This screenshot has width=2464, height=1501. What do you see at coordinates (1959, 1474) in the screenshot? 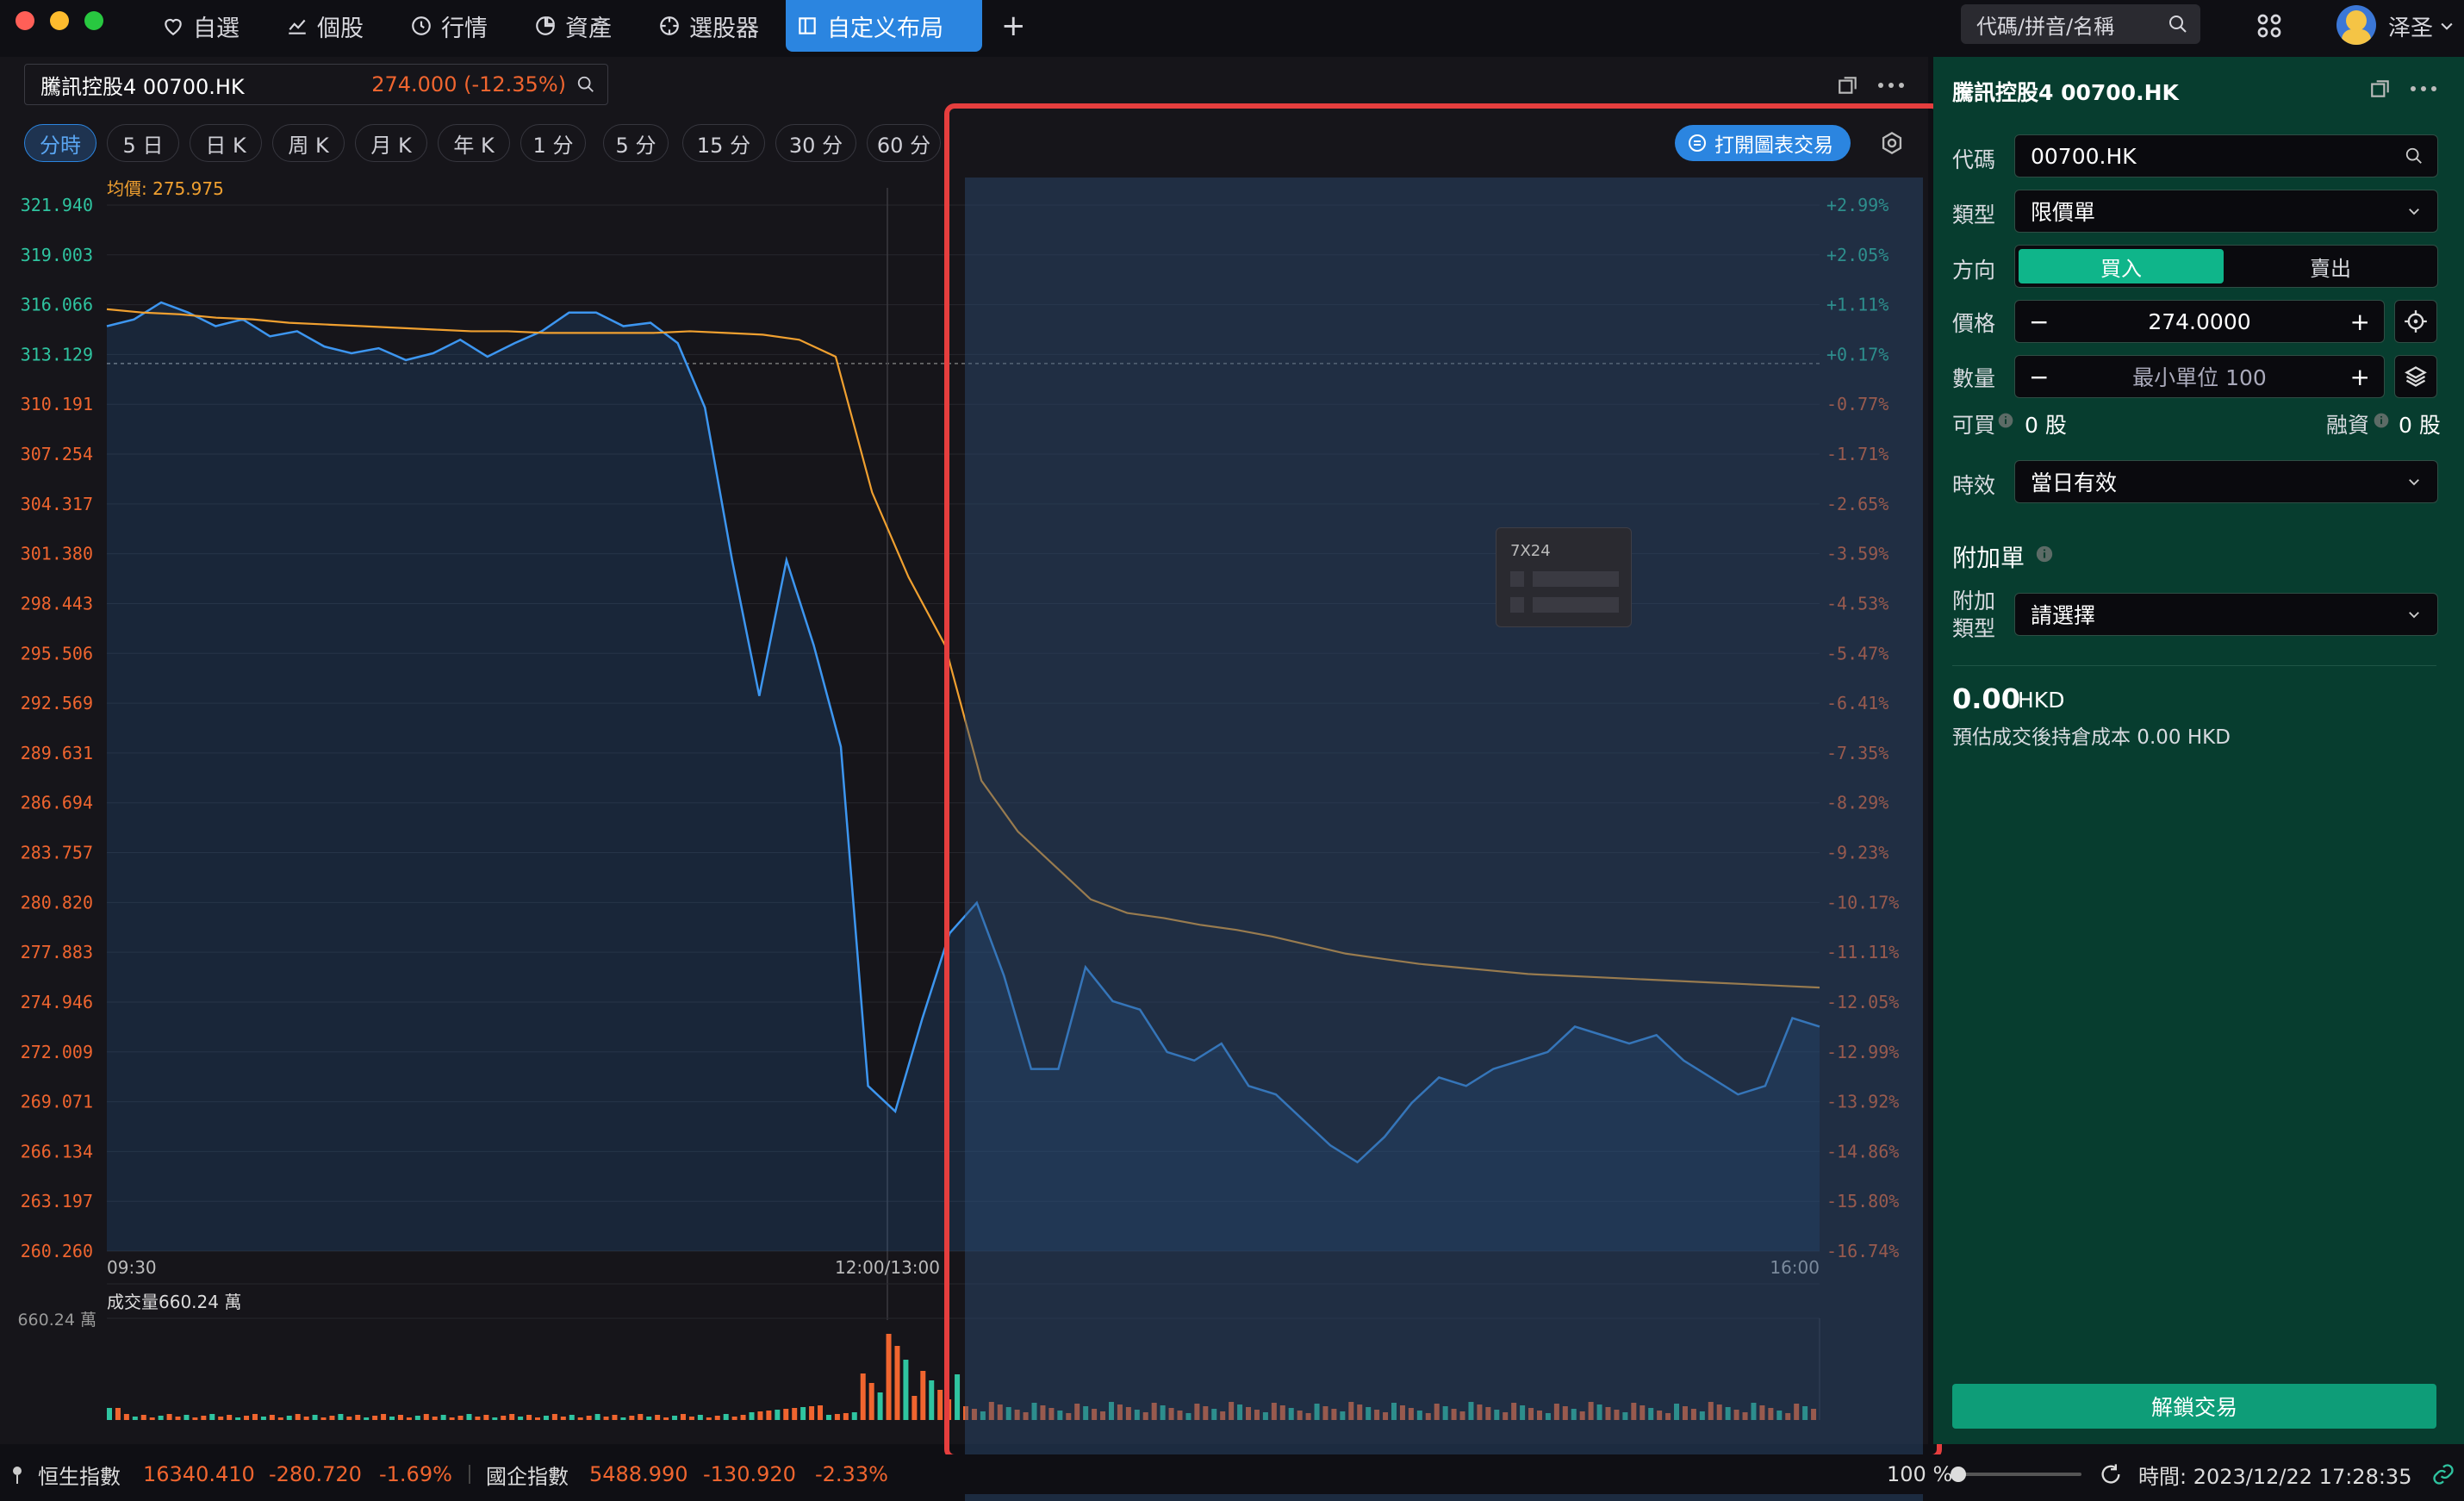
I see `zoom-slider-handle` at bounding box center [1959, 1474].